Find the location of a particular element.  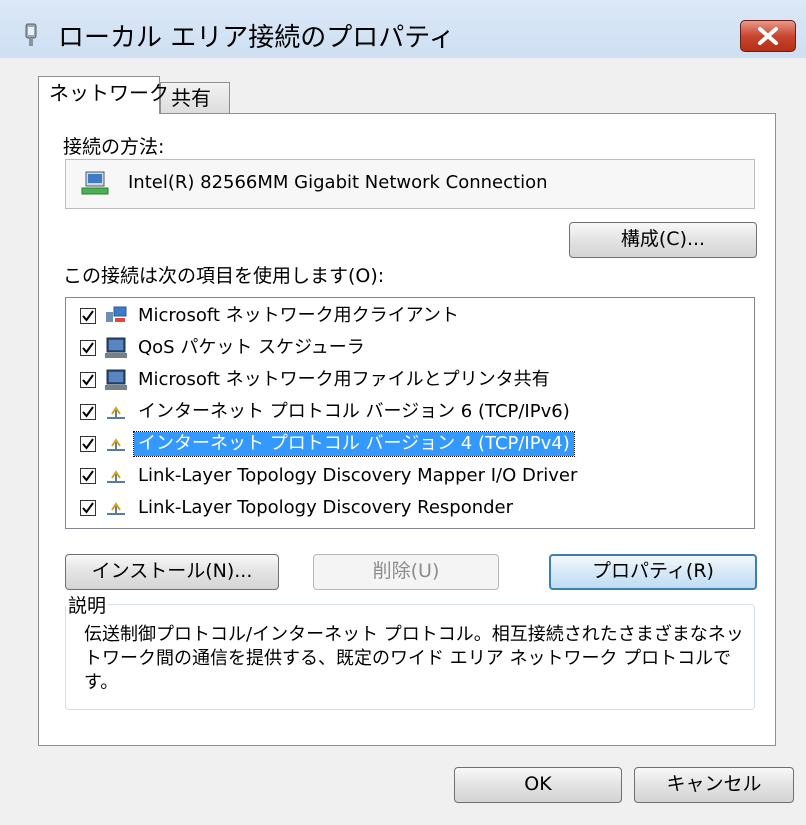

item-label: Microsoft ネットワーク用クライアント is located at coordinates (298, 315).